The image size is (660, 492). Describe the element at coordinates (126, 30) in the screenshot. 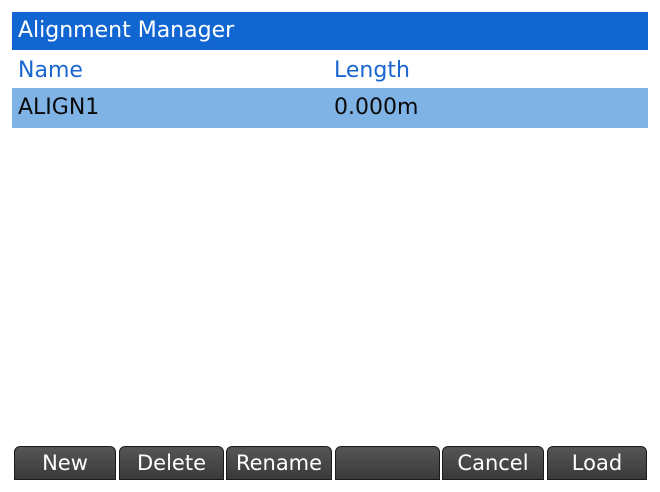

I see `window-title: Alignment Manager` at that location.